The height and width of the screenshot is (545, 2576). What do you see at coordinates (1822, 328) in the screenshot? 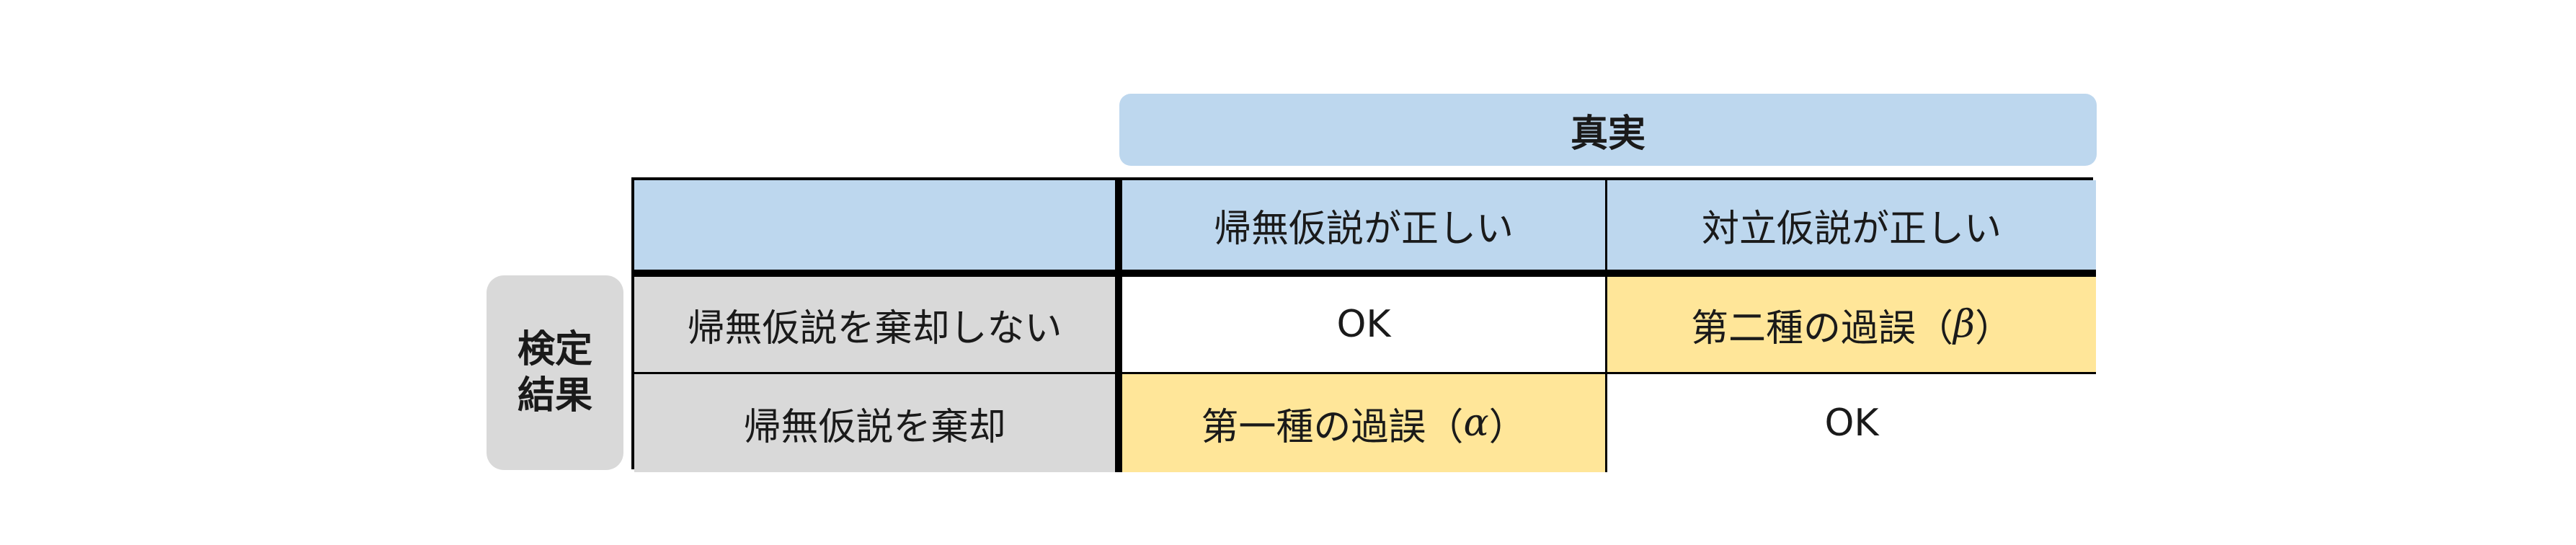
I see `type-ii-error-text: 第二種の過誤（` at bounding box center [1822, 328].